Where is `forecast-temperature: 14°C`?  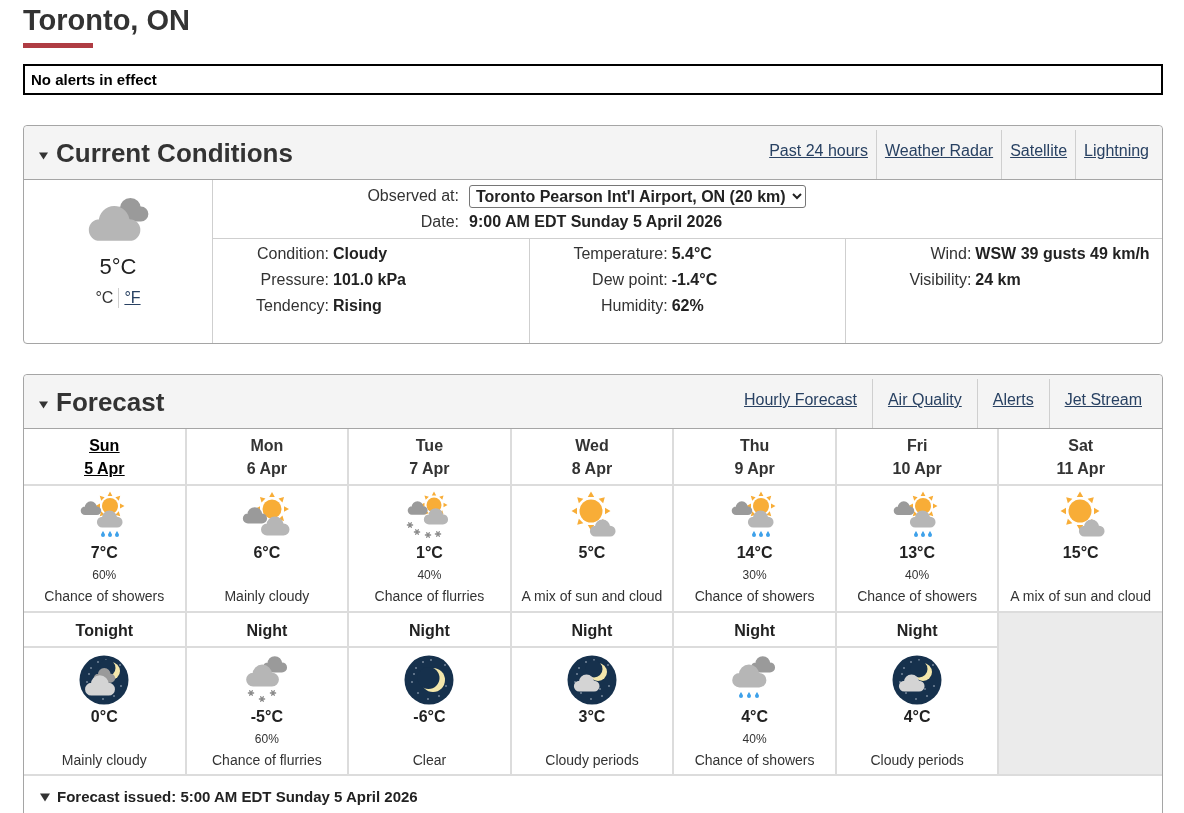 forecast-temperature: 14°C is located at coordinates (754, 553).